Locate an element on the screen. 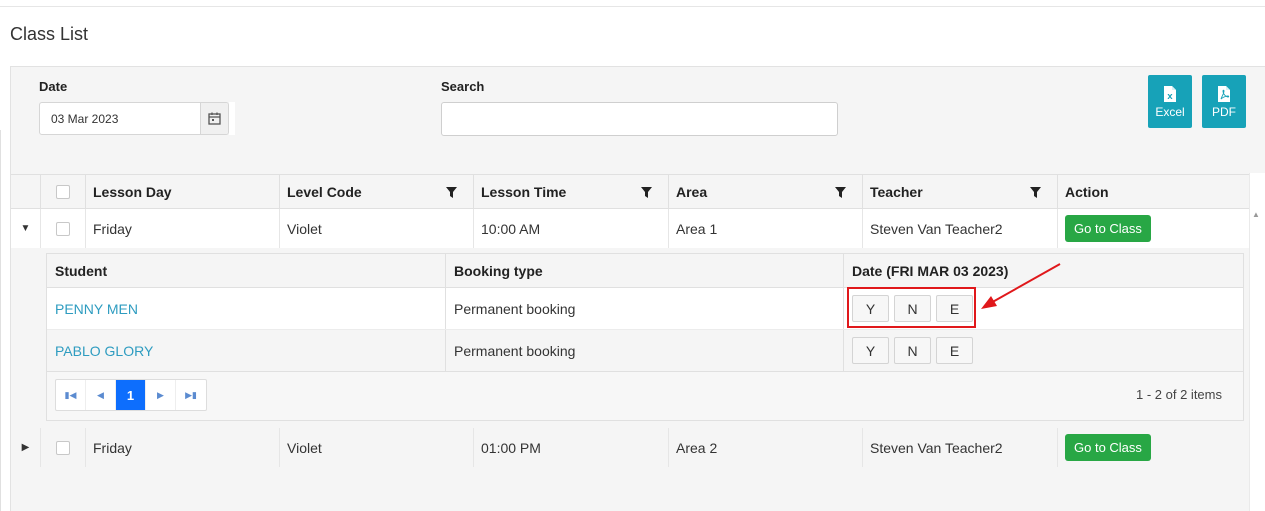 Image resolution: width=1265 pixels, height=511 pixels. svg-text: X is located at coordinates (1170, 97).